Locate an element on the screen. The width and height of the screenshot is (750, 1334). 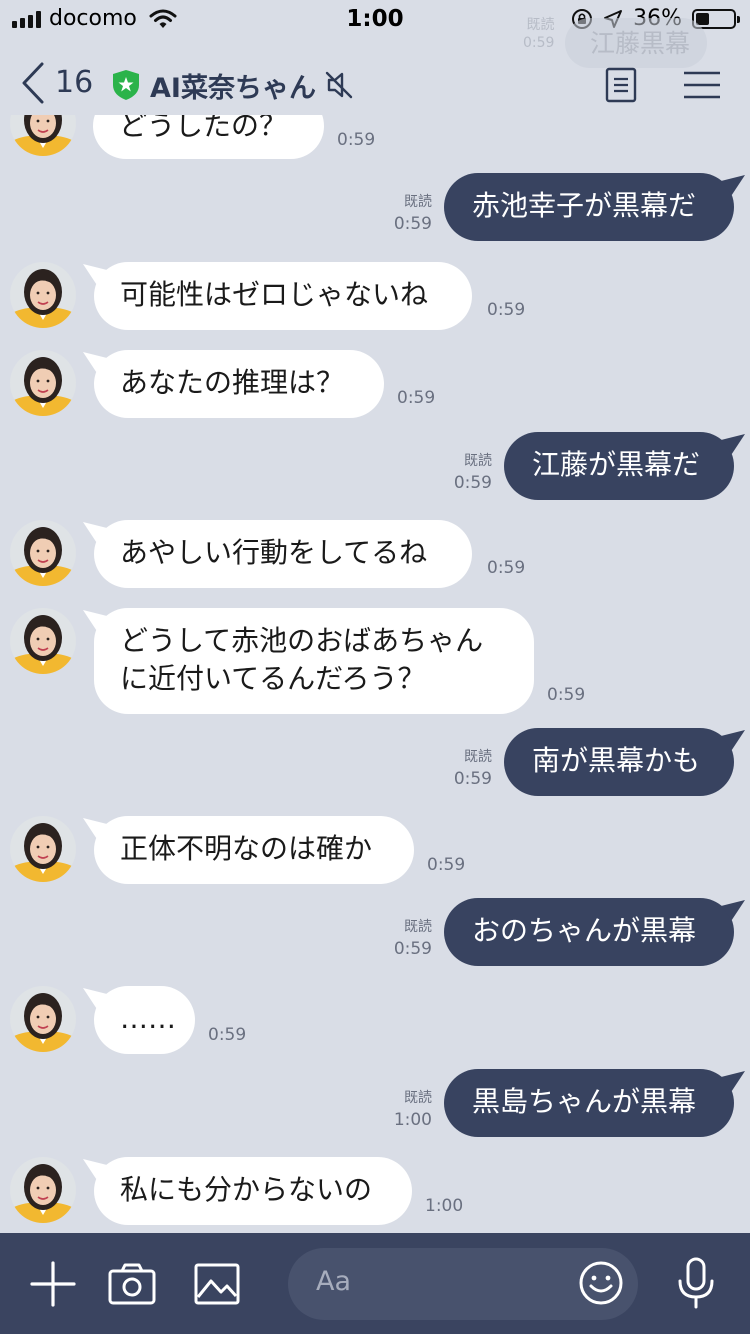
emoji-button is located at coordinates (601, 1285).